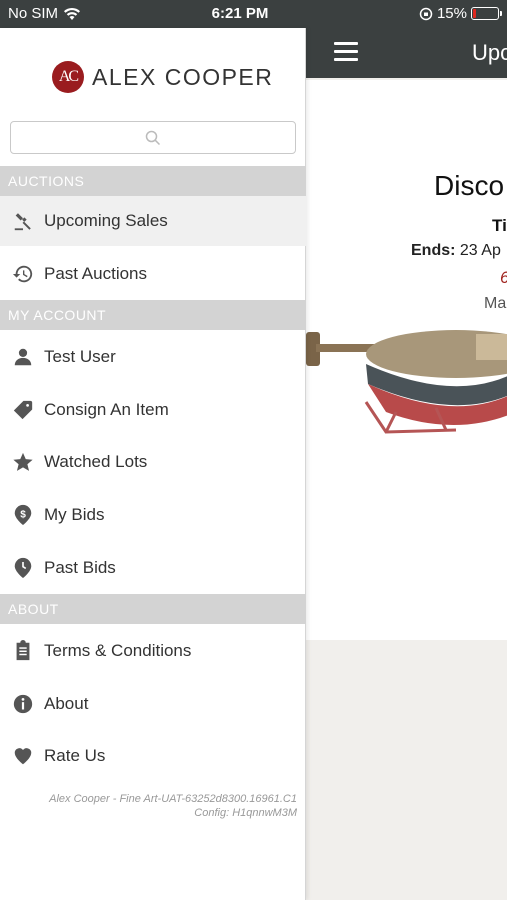 This screenshot has width=507, height=900. I want to click on section-my-account: MY ACCOUNT, so click(153, 315).